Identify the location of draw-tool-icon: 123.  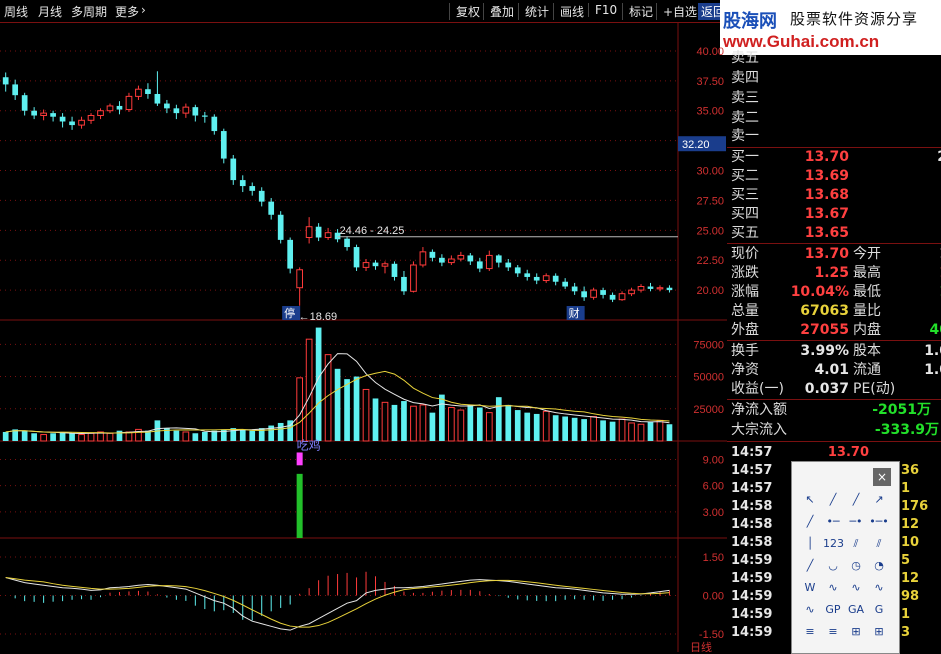
(833, 544).